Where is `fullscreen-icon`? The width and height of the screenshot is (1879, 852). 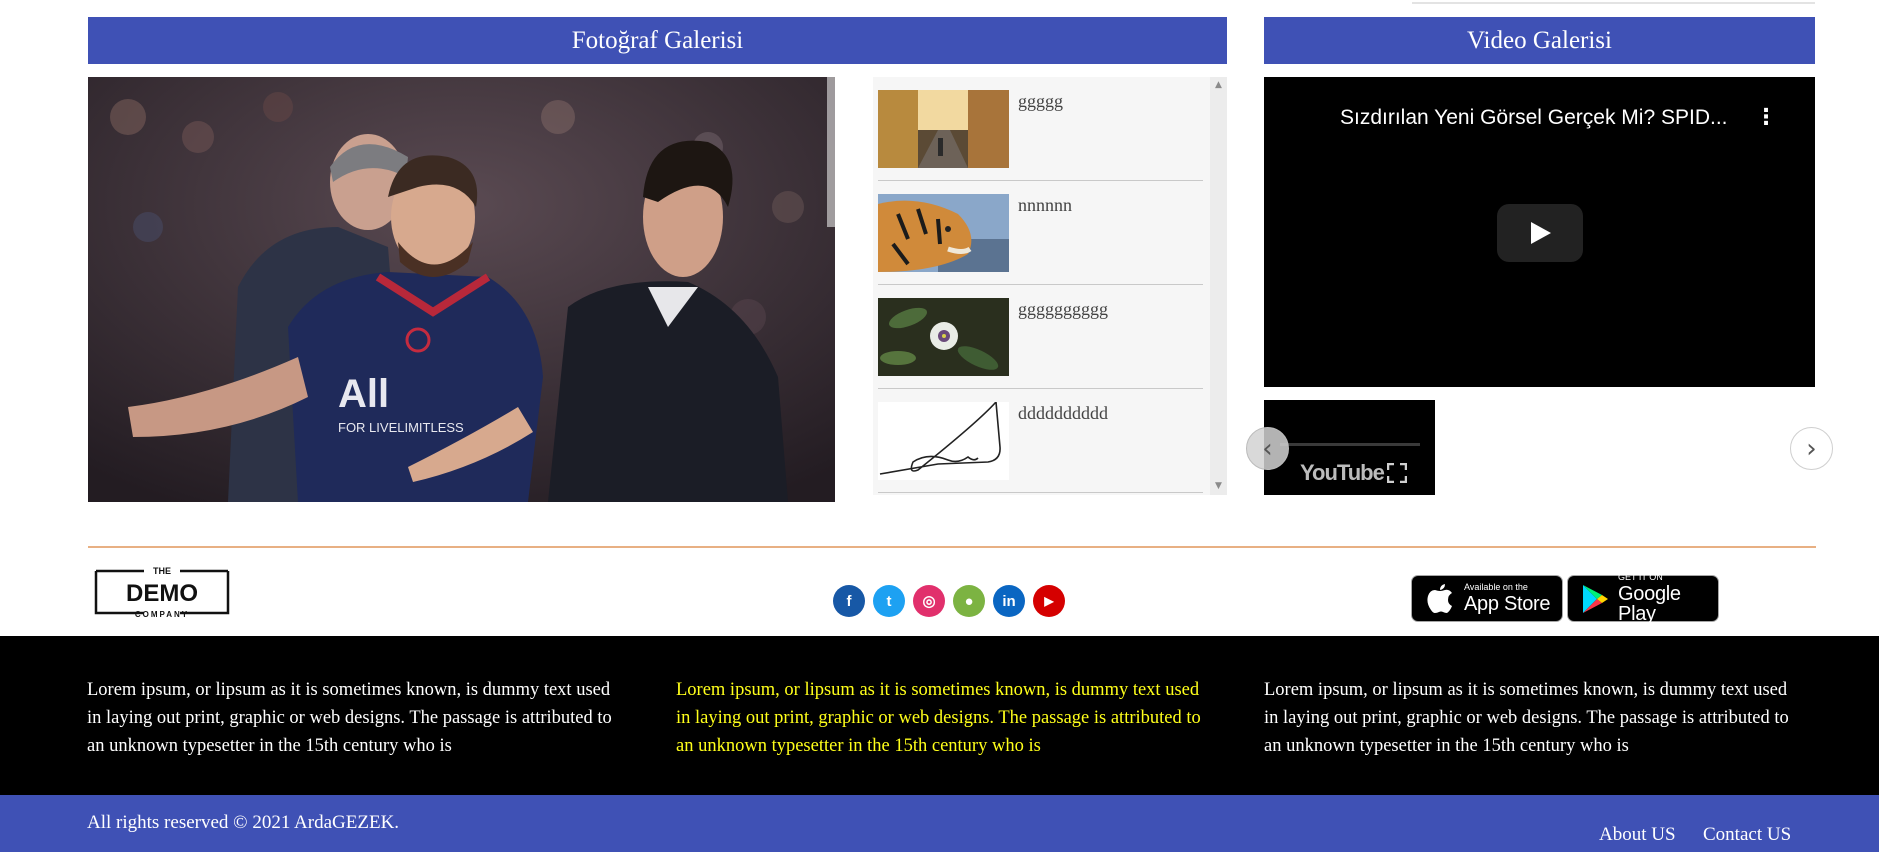 fullscreen-icon is located at coordinates (1397, 473).